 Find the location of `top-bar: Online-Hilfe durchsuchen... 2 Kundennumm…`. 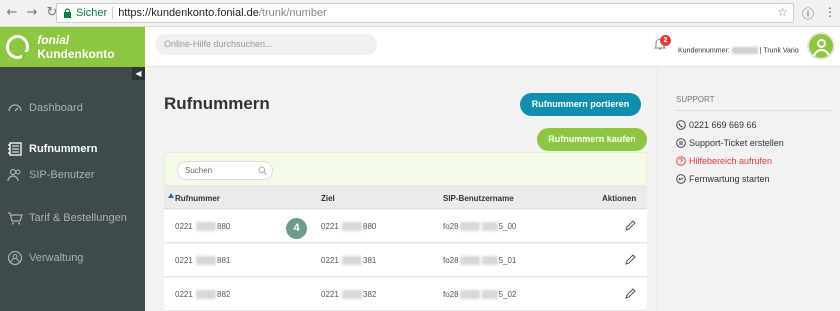

top-bar: Online-Hilfe durchsuchen... 2 Kundennumm… is located at coordinates (492, 47).